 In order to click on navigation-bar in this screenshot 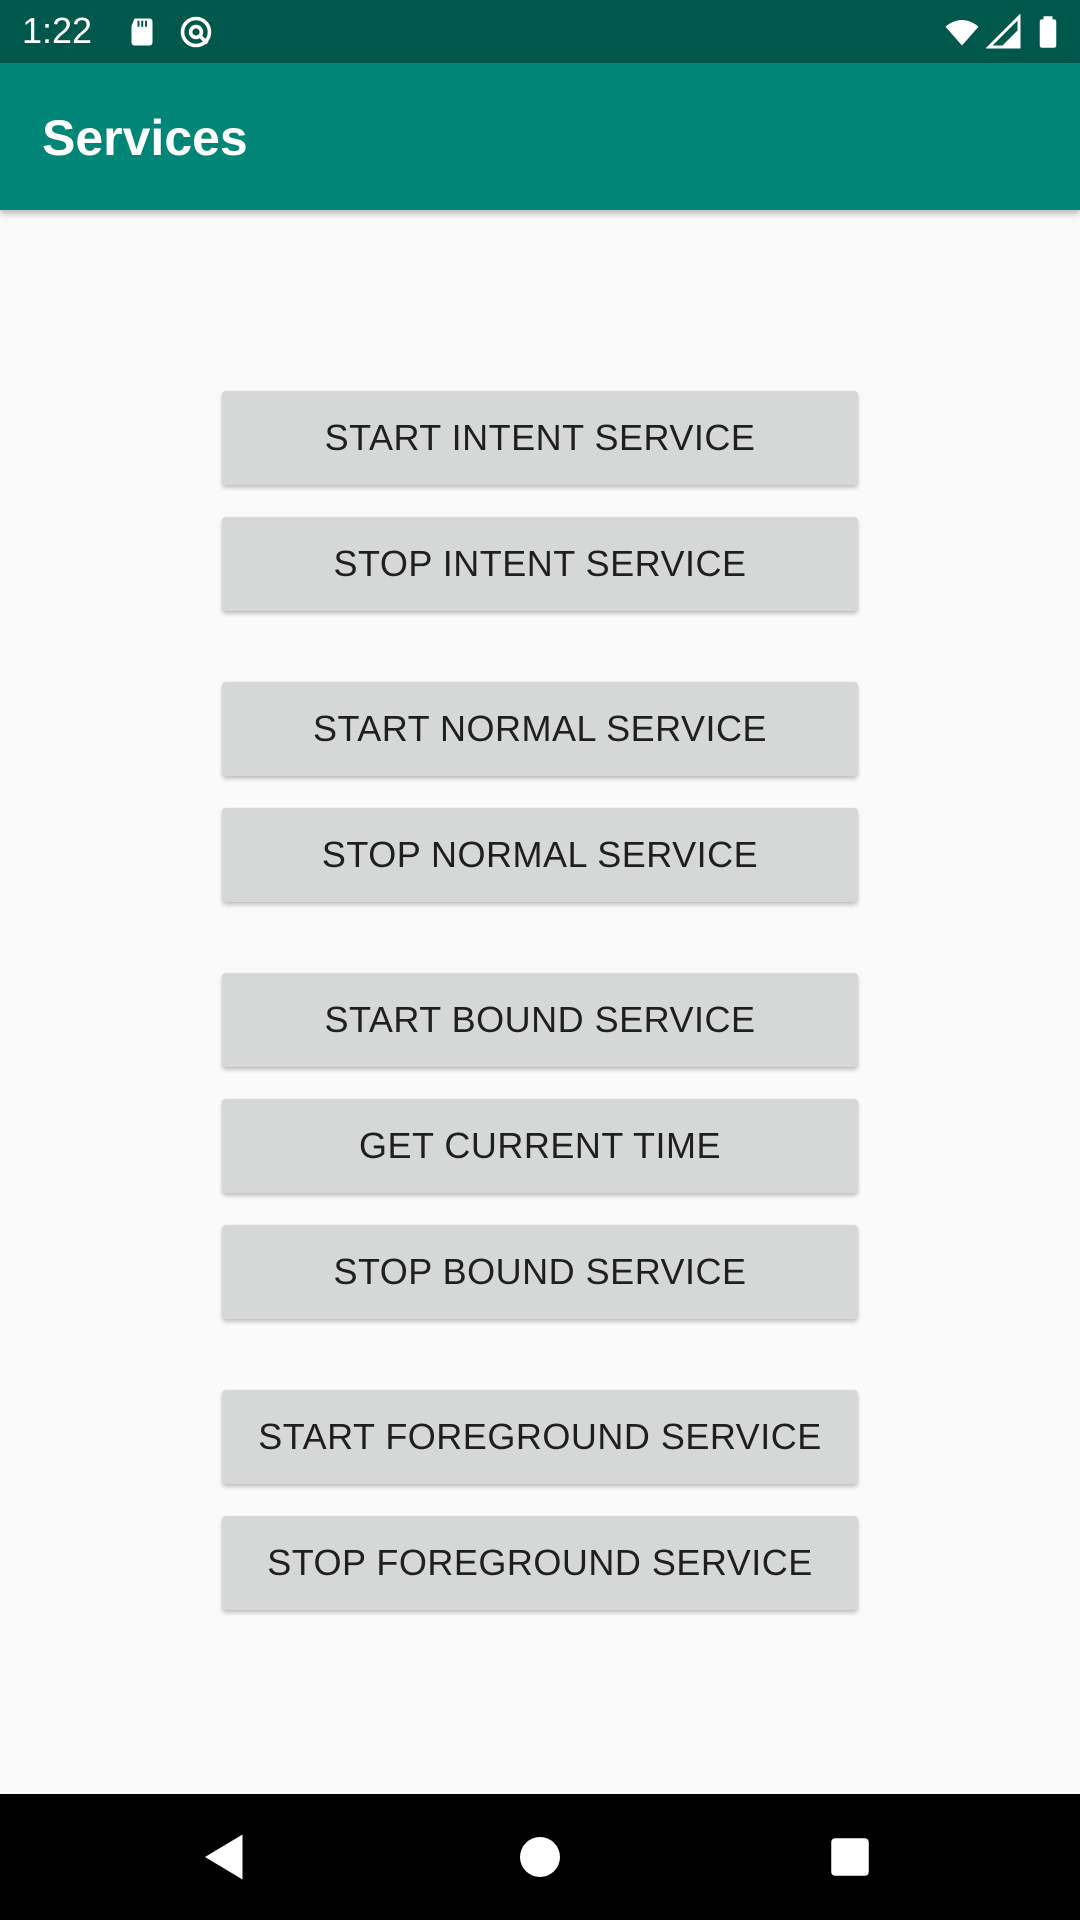, I will do `click(540, 1857)`.